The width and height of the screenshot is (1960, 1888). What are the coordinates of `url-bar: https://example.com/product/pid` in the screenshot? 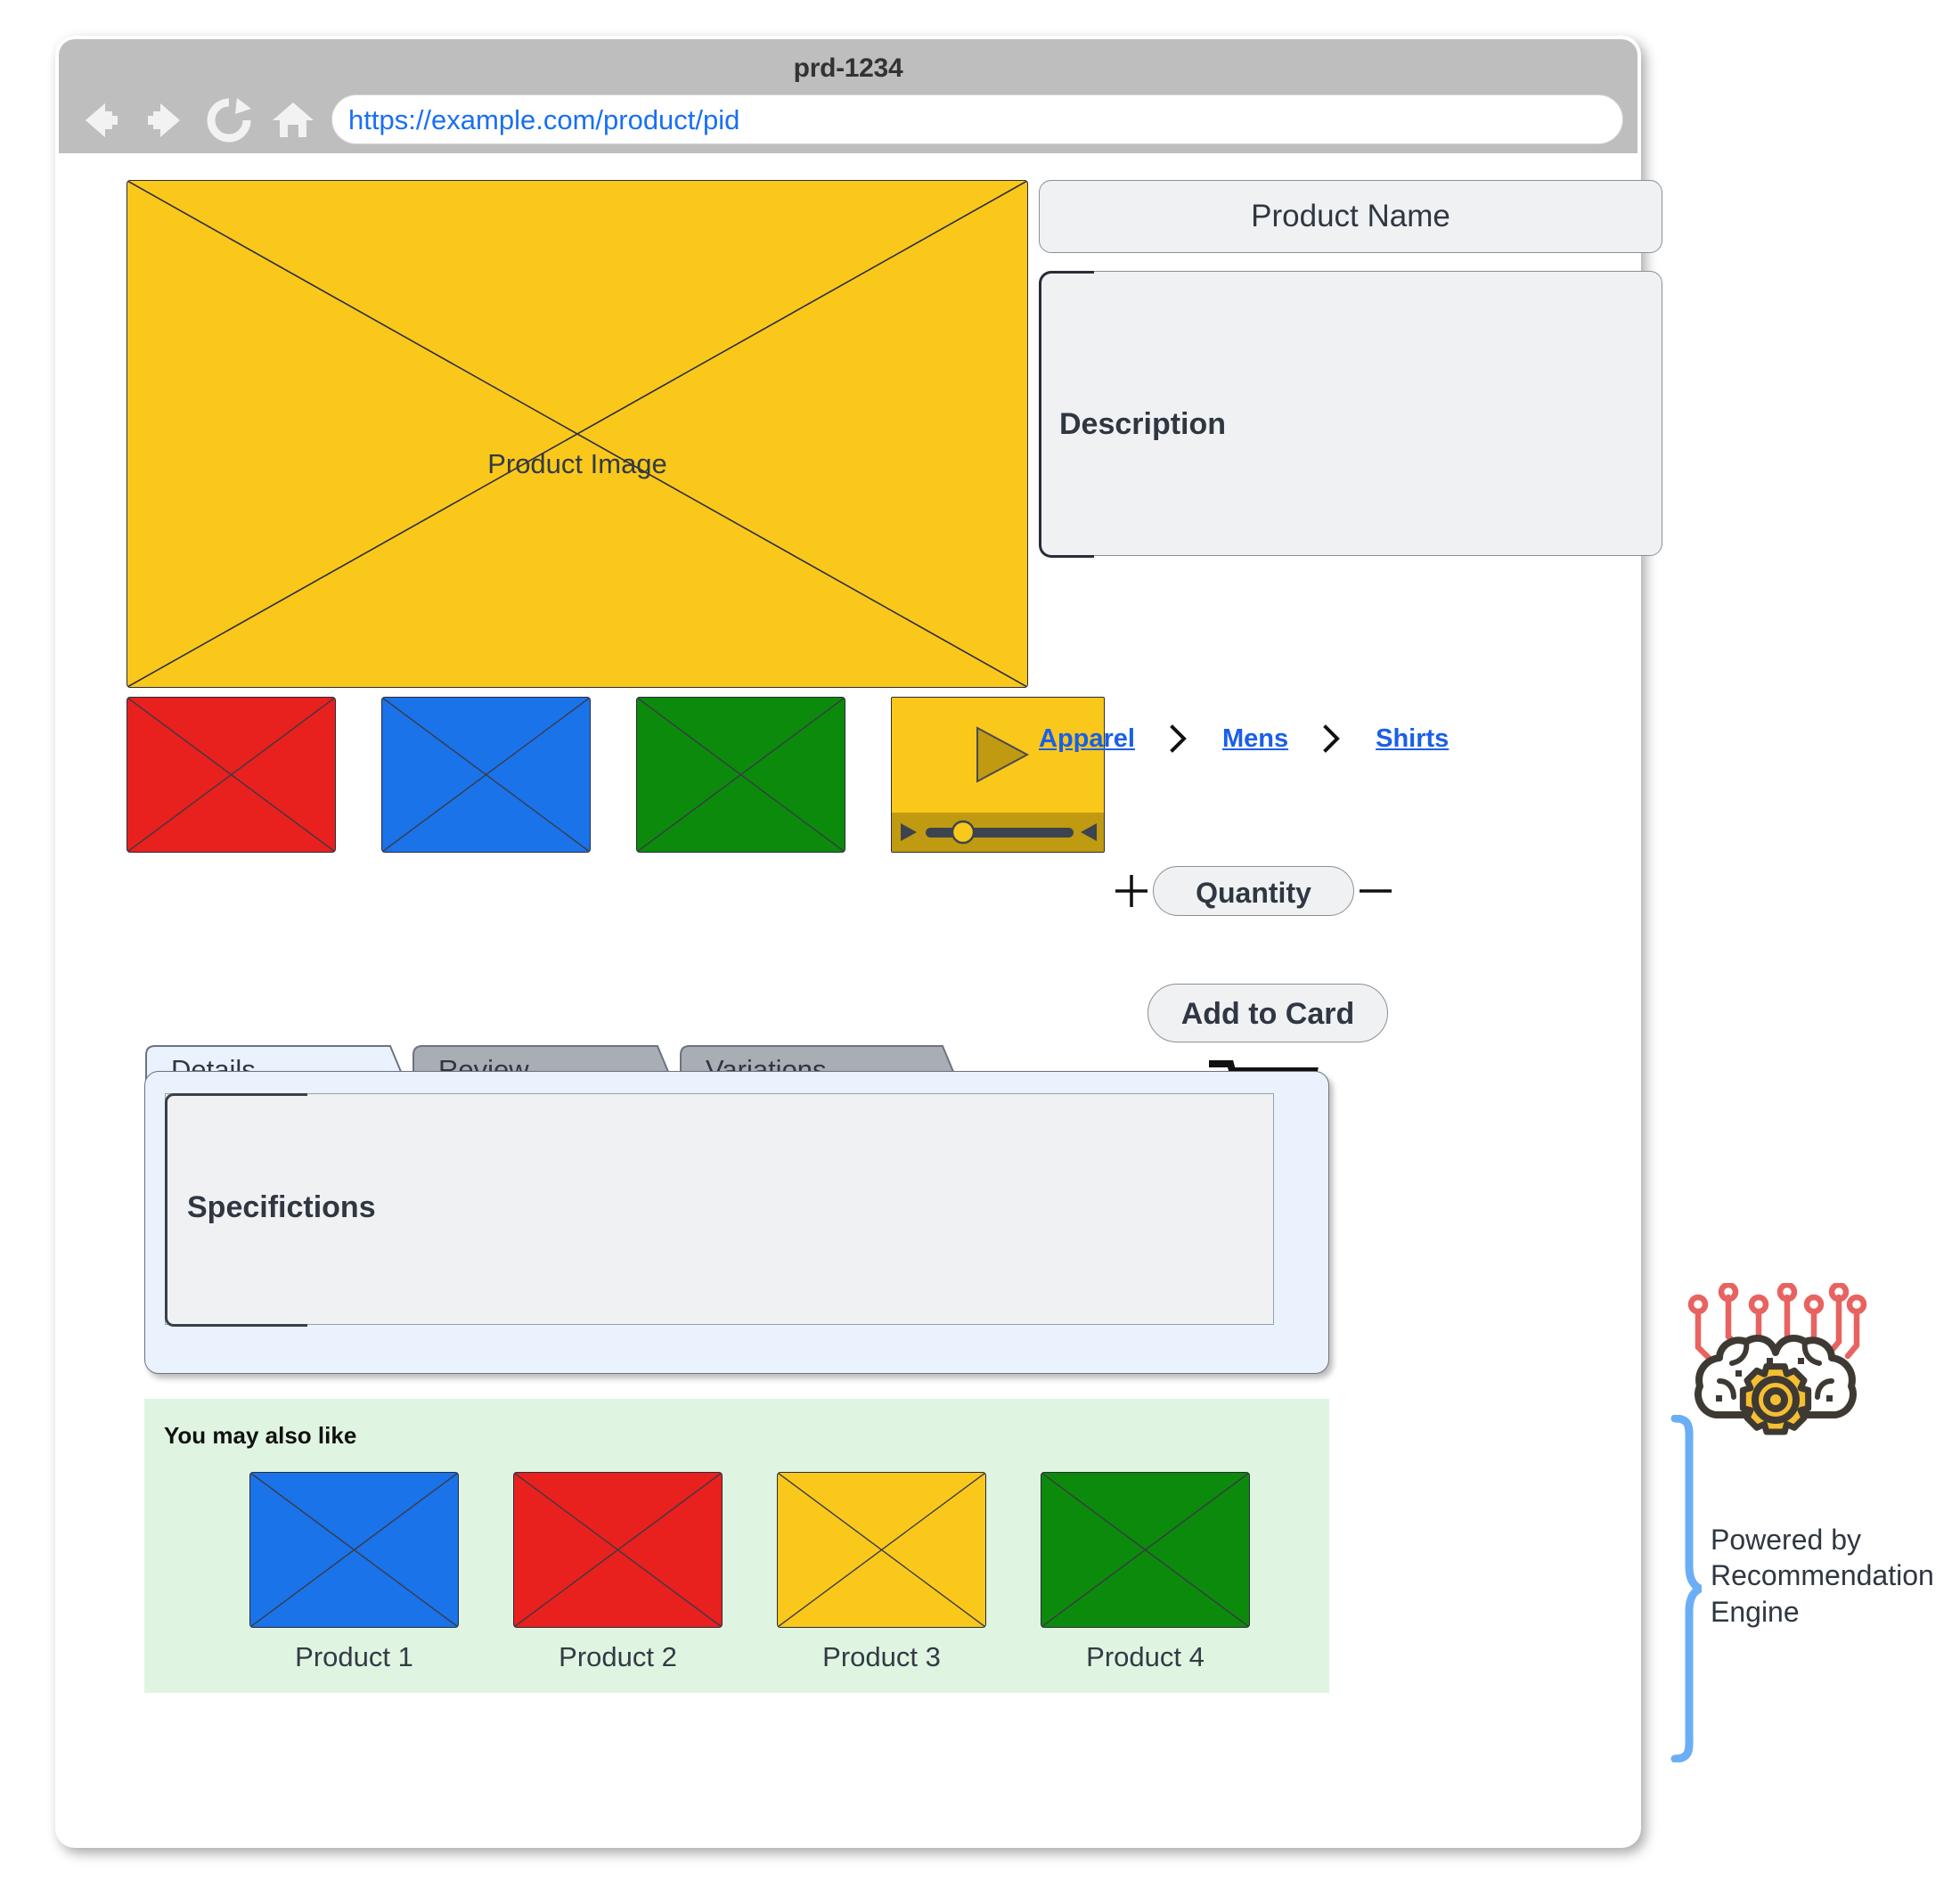 It's located at (977, 119).